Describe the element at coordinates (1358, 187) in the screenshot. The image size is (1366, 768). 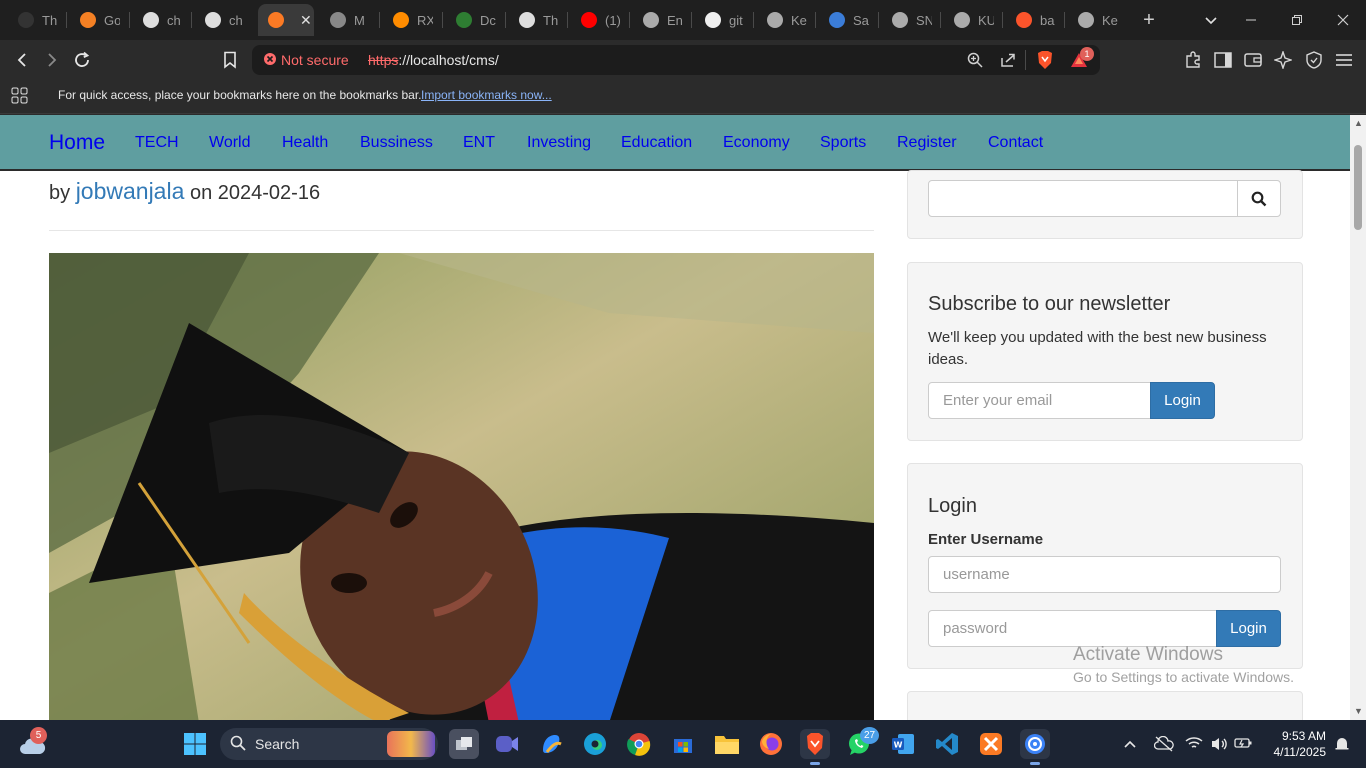
I see `scroll-thumb` at that location.